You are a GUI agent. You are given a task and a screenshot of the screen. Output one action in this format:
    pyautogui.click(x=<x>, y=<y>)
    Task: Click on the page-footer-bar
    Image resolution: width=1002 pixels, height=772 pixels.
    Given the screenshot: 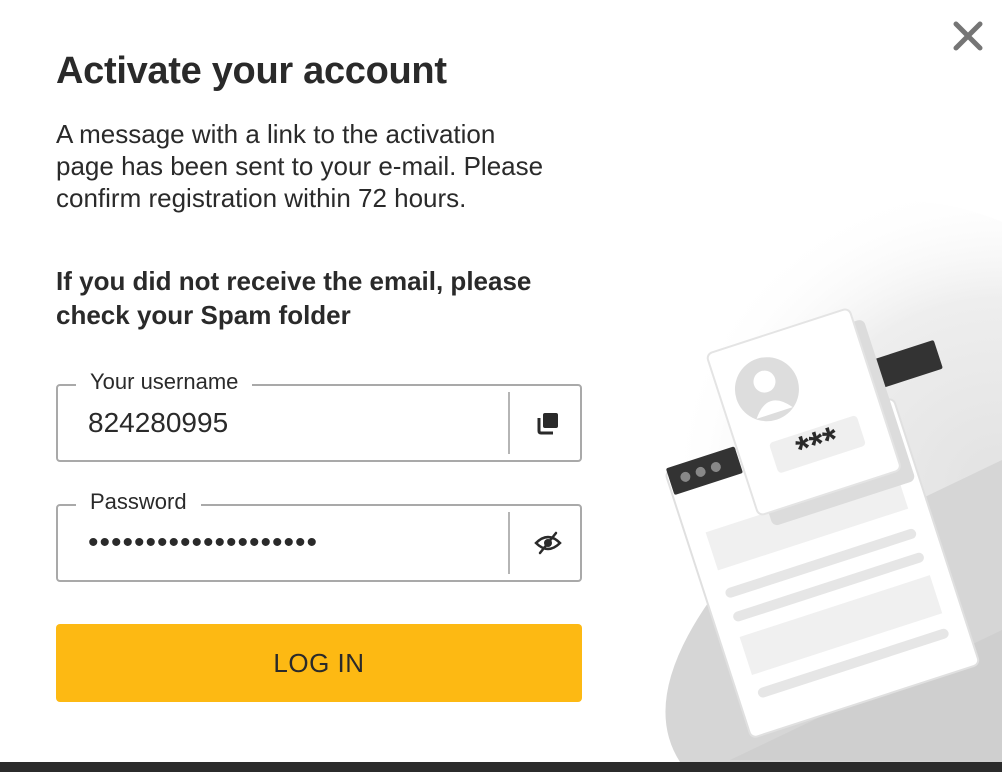 What is the action you would take?
    pyautogui.click(x=501, y=767)
    